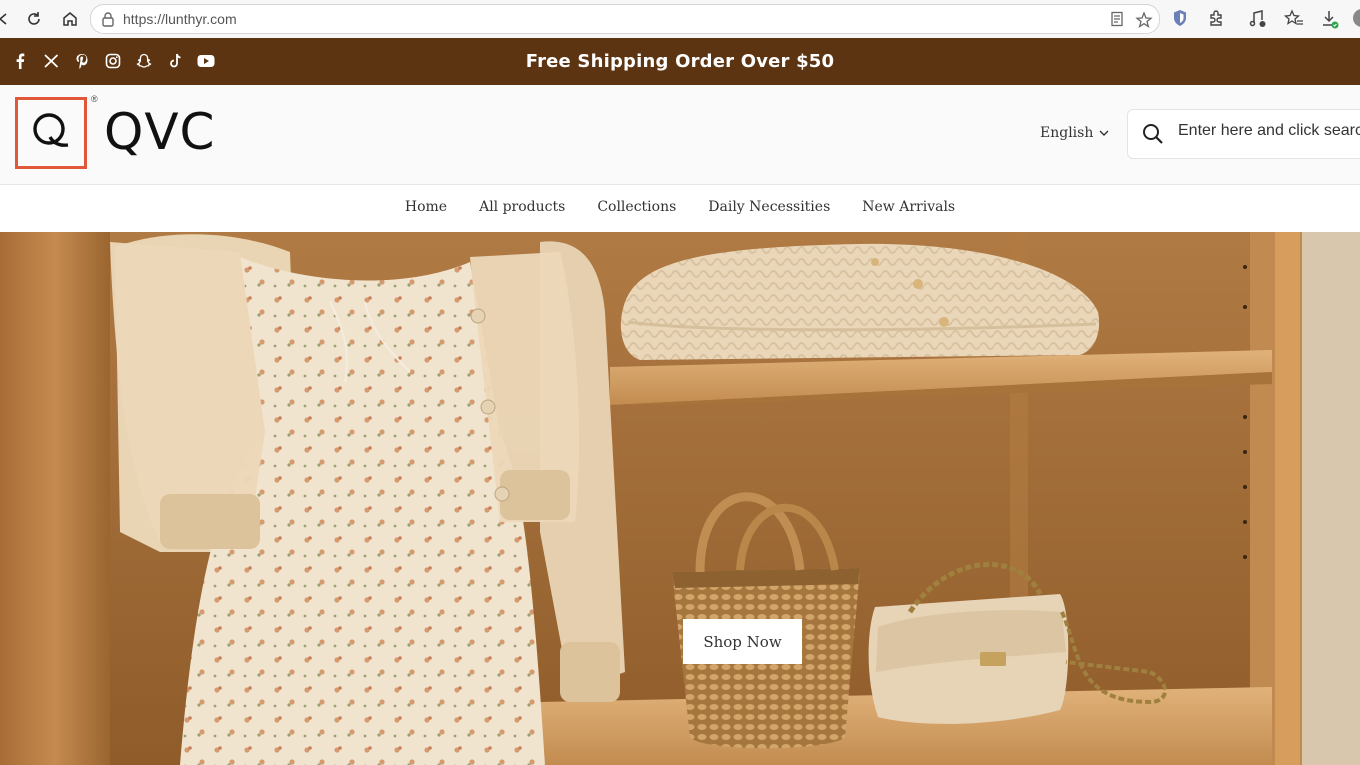  What do you see at coordinates (1258, 19) in the screenshot?
I see `media-control-icon` at bounding box center [1258, 19].